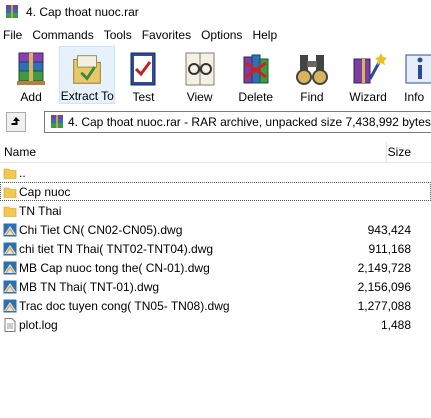 Image resolution: width=431 pixels, height=418 pixels. I want to click on file-row-dwg: MB TN Thai( TNT-01).dwg 2,156,096, so click(215, 286).